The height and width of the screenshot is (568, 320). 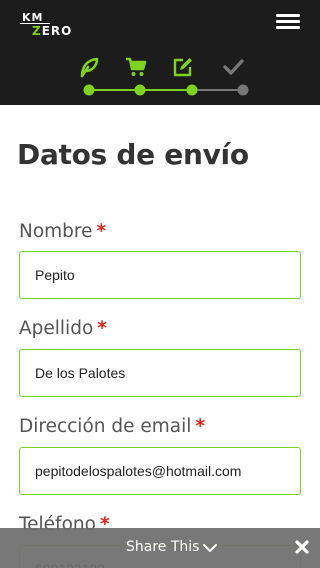 I want to click on nombre-label: Nombre *, so click(x=63, y=231).